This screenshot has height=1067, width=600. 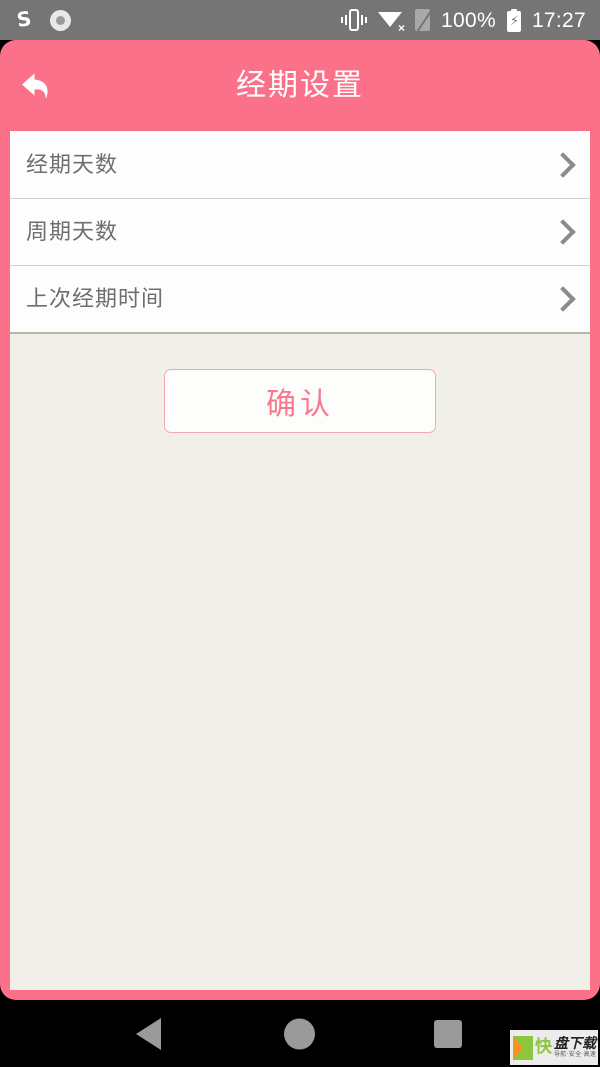 I want to click on clock-label: 17:27, so click(x=558, y=20).